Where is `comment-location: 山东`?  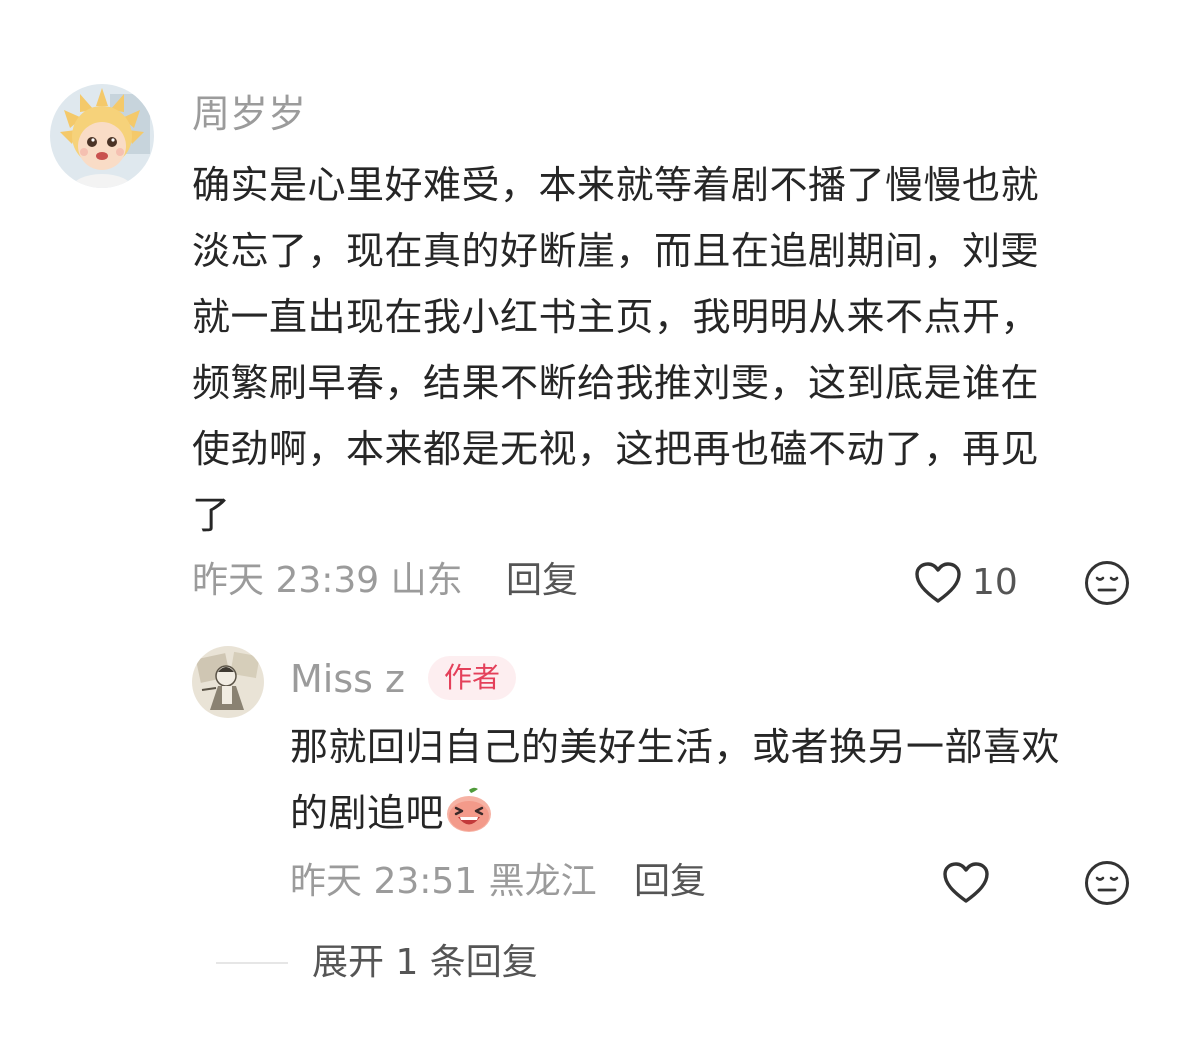
comment-location: 山东 is located at coordinates (426, 580).